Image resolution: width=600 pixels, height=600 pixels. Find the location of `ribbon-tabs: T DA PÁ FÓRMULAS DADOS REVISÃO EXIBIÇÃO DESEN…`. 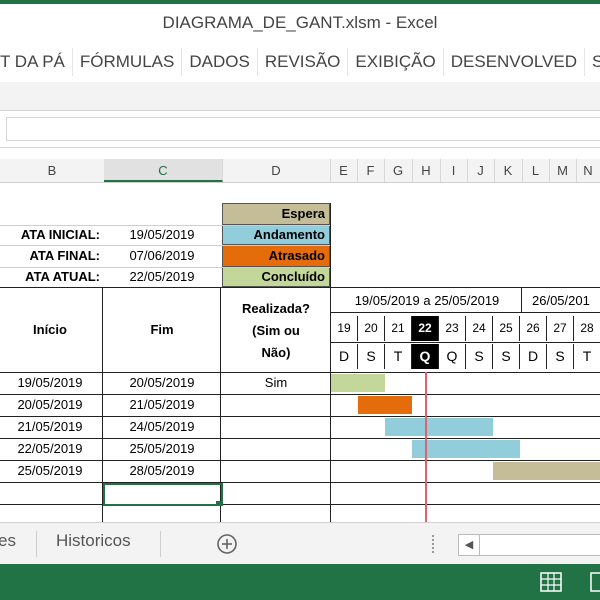

ribbon-tabs: T DA PÁ FÓRMULAS DADOS REVISÃO EXIBIÇÃO DESEN… is located at coordinates (300, 62).